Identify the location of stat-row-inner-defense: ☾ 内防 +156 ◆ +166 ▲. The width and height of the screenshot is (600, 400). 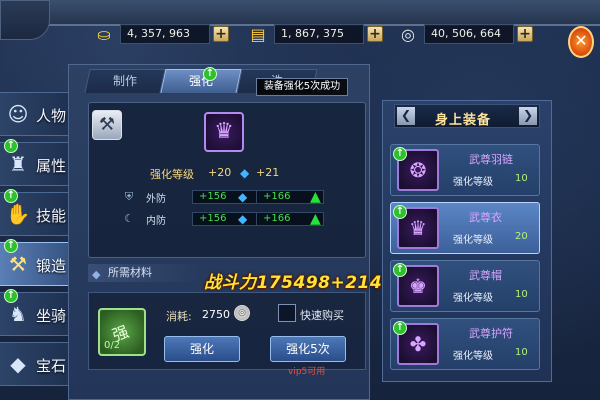
(224, 220).